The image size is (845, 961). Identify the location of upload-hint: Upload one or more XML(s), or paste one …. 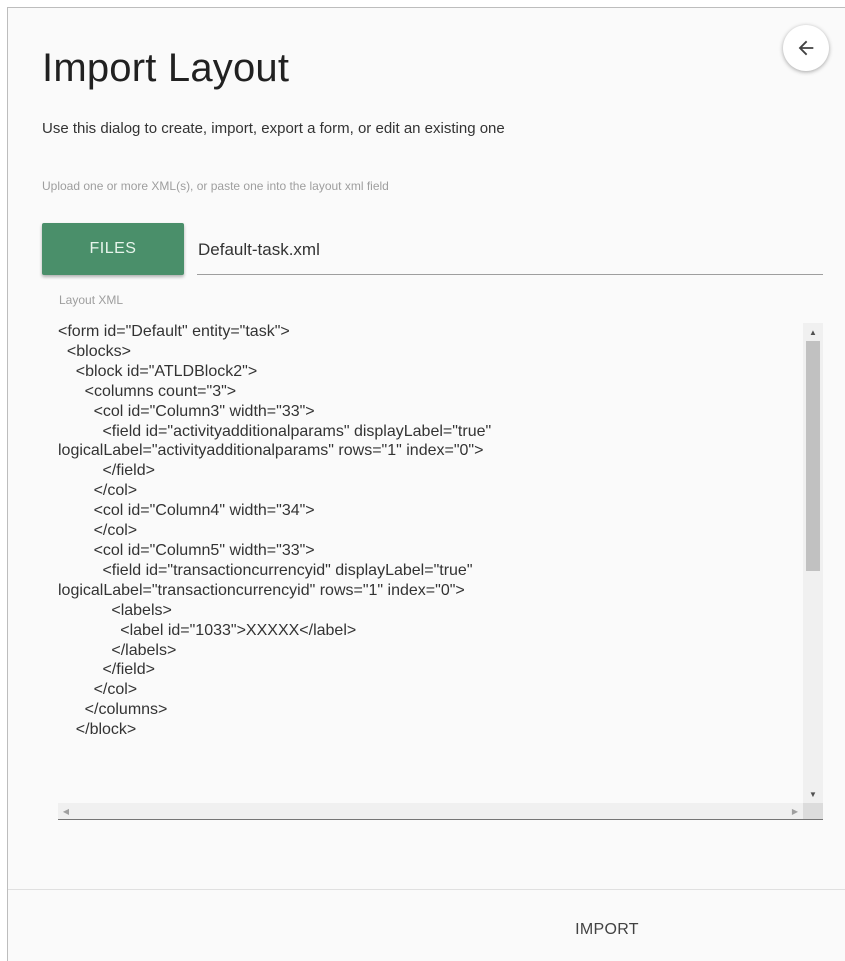
(215, 186).